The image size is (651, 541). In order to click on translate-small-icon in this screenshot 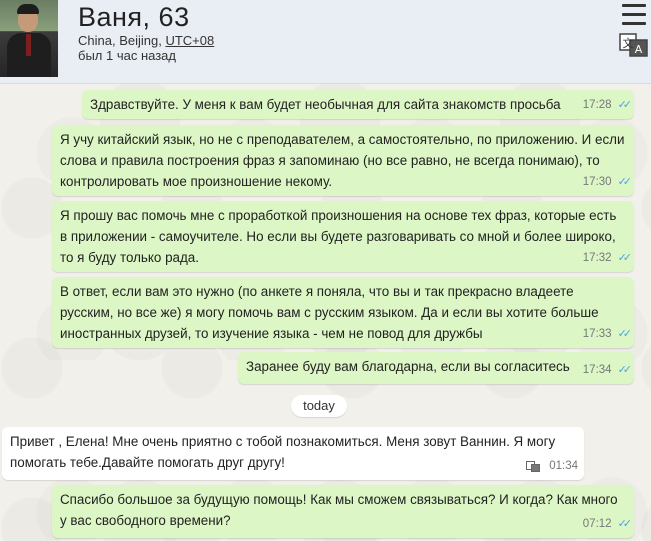, I will do `click(533, 466)`.